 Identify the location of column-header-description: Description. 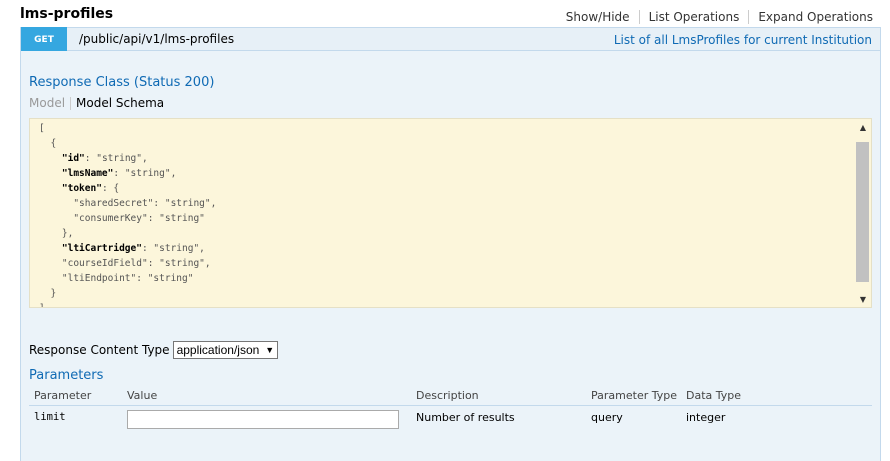
(447, 395).